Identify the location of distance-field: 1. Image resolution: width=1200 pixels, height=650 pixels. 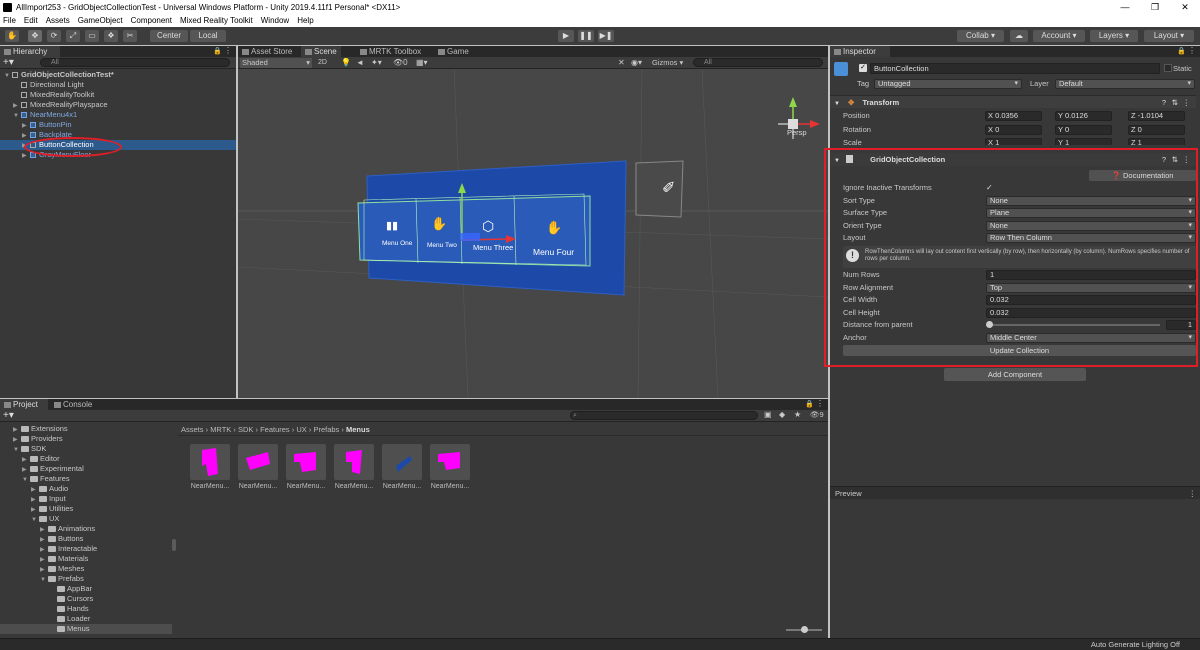
(1181, 325).